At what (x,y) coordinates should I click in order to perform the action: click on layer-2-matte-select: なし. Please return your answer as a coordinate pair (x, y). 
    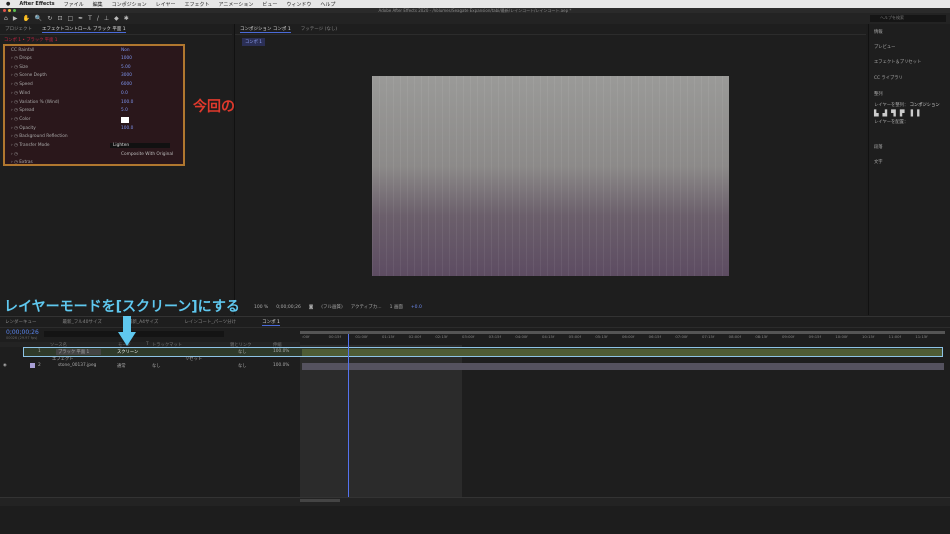
    Looking at the image, I should click on (156, 366).